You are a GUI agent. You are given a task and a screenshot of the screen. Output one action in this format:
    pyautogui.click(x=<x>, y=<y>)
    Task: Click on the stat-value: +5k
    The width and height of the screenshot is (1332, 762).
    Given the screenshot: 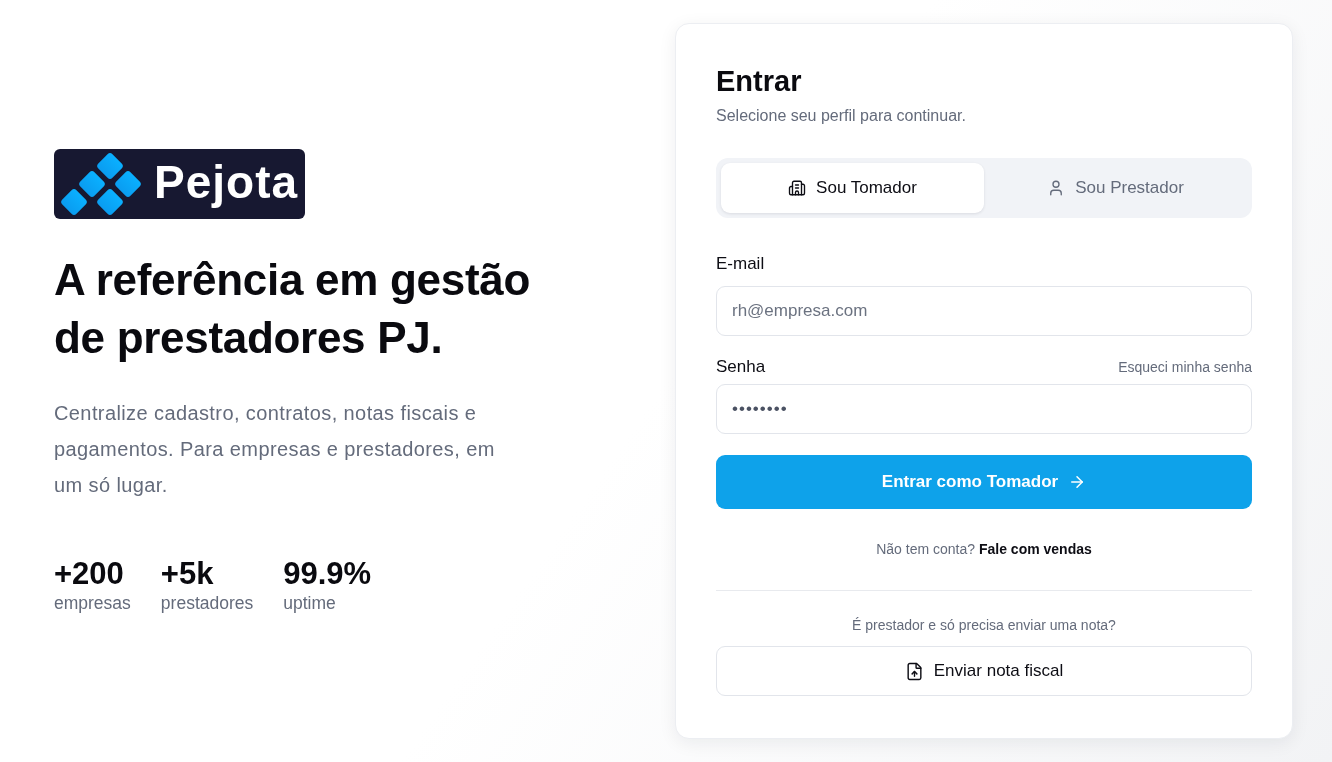 What is the action you would take?
    pyautogui.click(x=187, y=573)
    